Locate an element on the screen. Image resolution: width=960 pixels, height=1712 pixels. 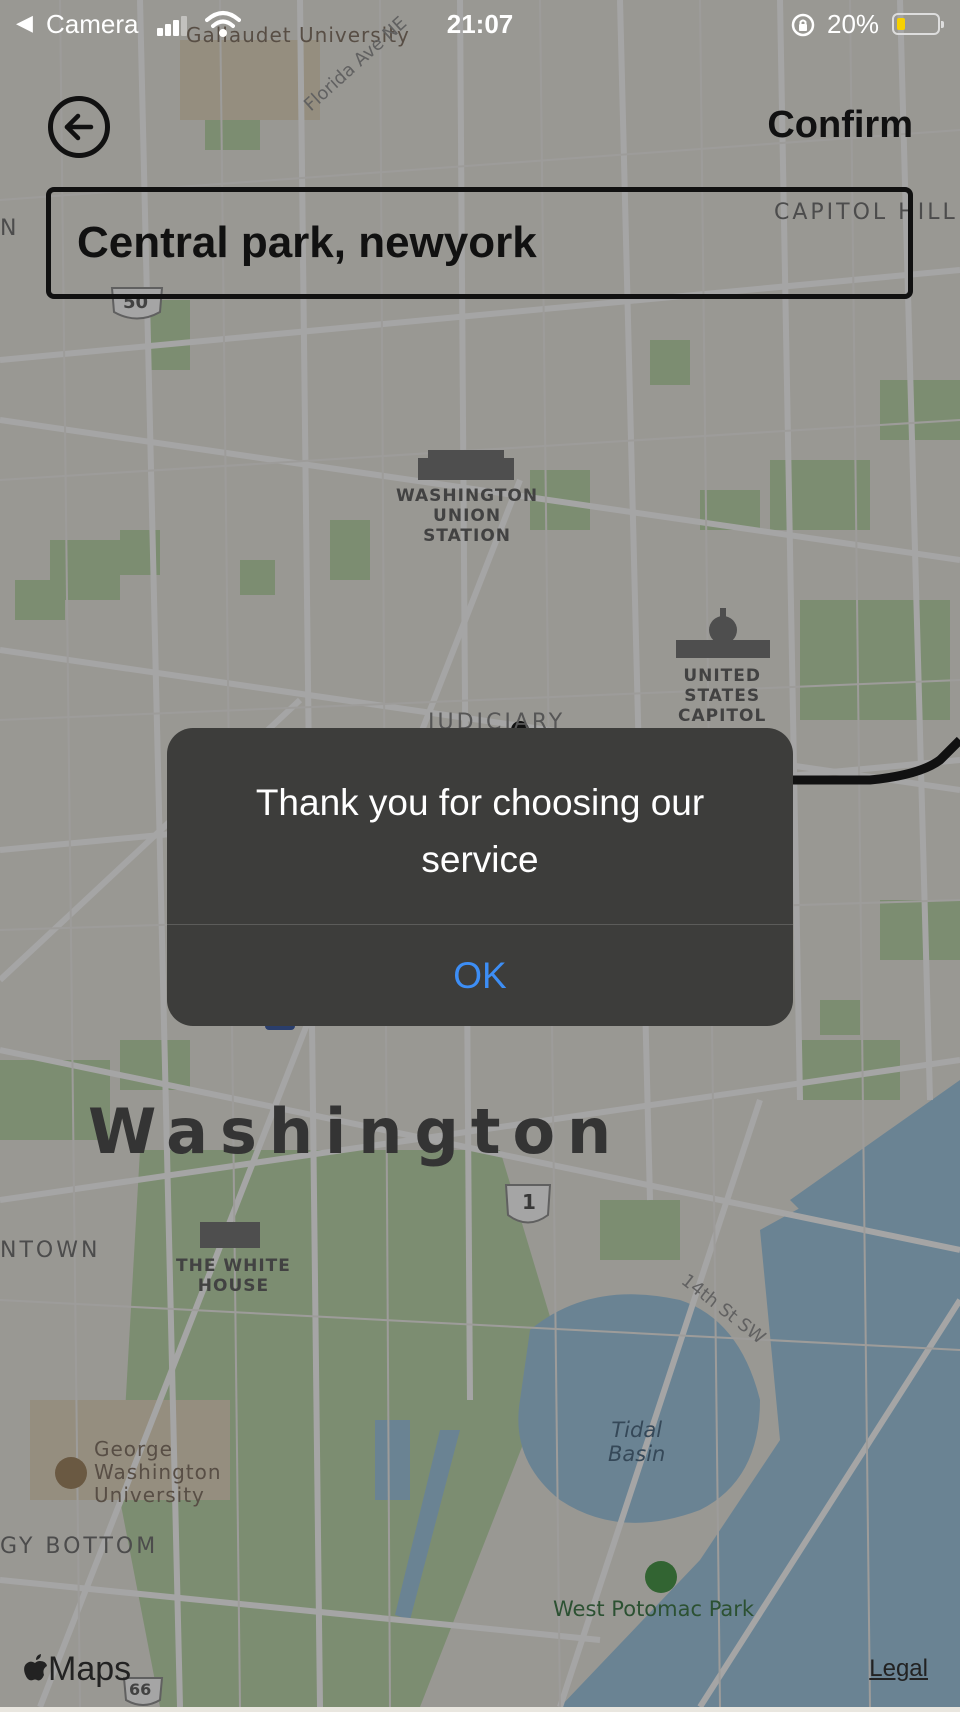
alert-dialog: Thank you for choosing our service OK is located at coordinates (480, 877).